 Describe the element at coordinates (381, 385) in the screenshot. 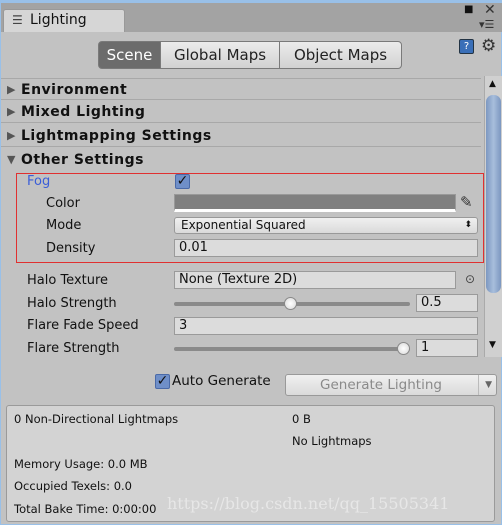

I see `generate-lighting-label: Generate Lighting` at that location.